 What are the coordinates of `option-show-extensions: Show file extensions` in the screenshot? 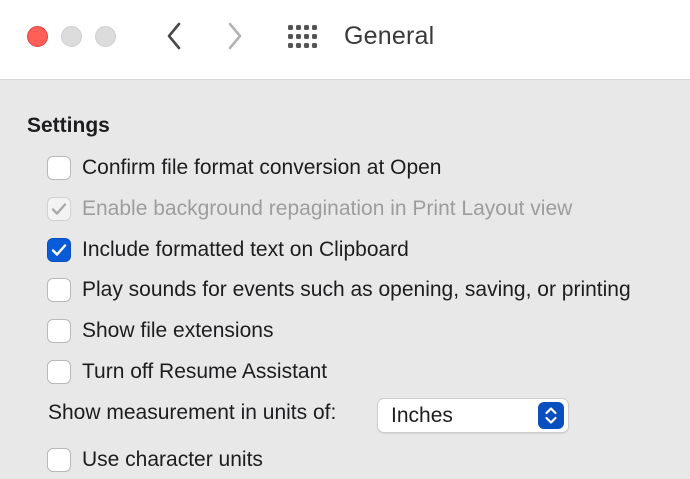 It's located at (160, 331).